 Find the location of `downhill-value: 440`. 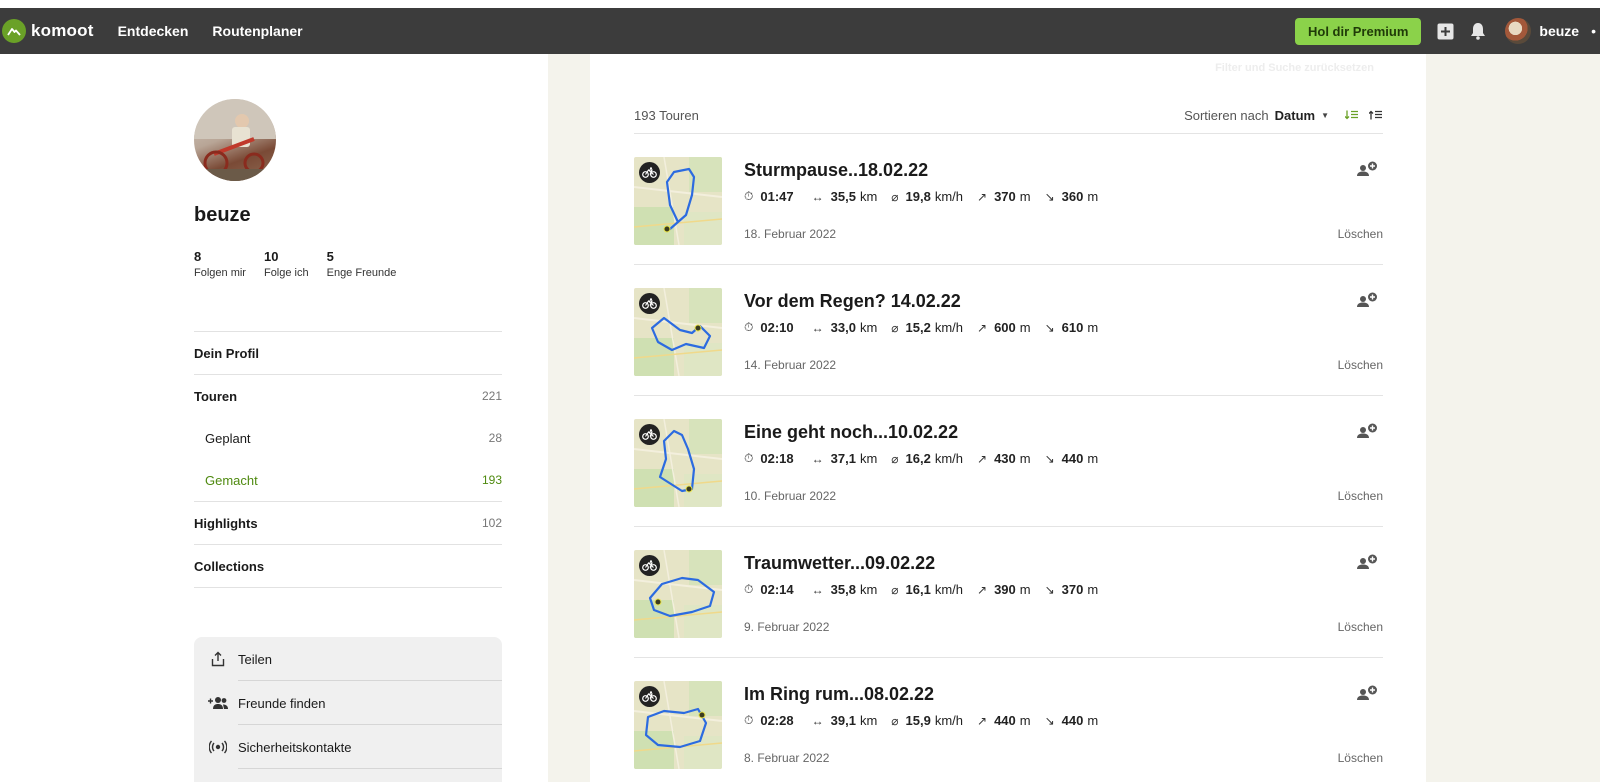

downhill-value: 440 is located at coordinates (1072, 720).